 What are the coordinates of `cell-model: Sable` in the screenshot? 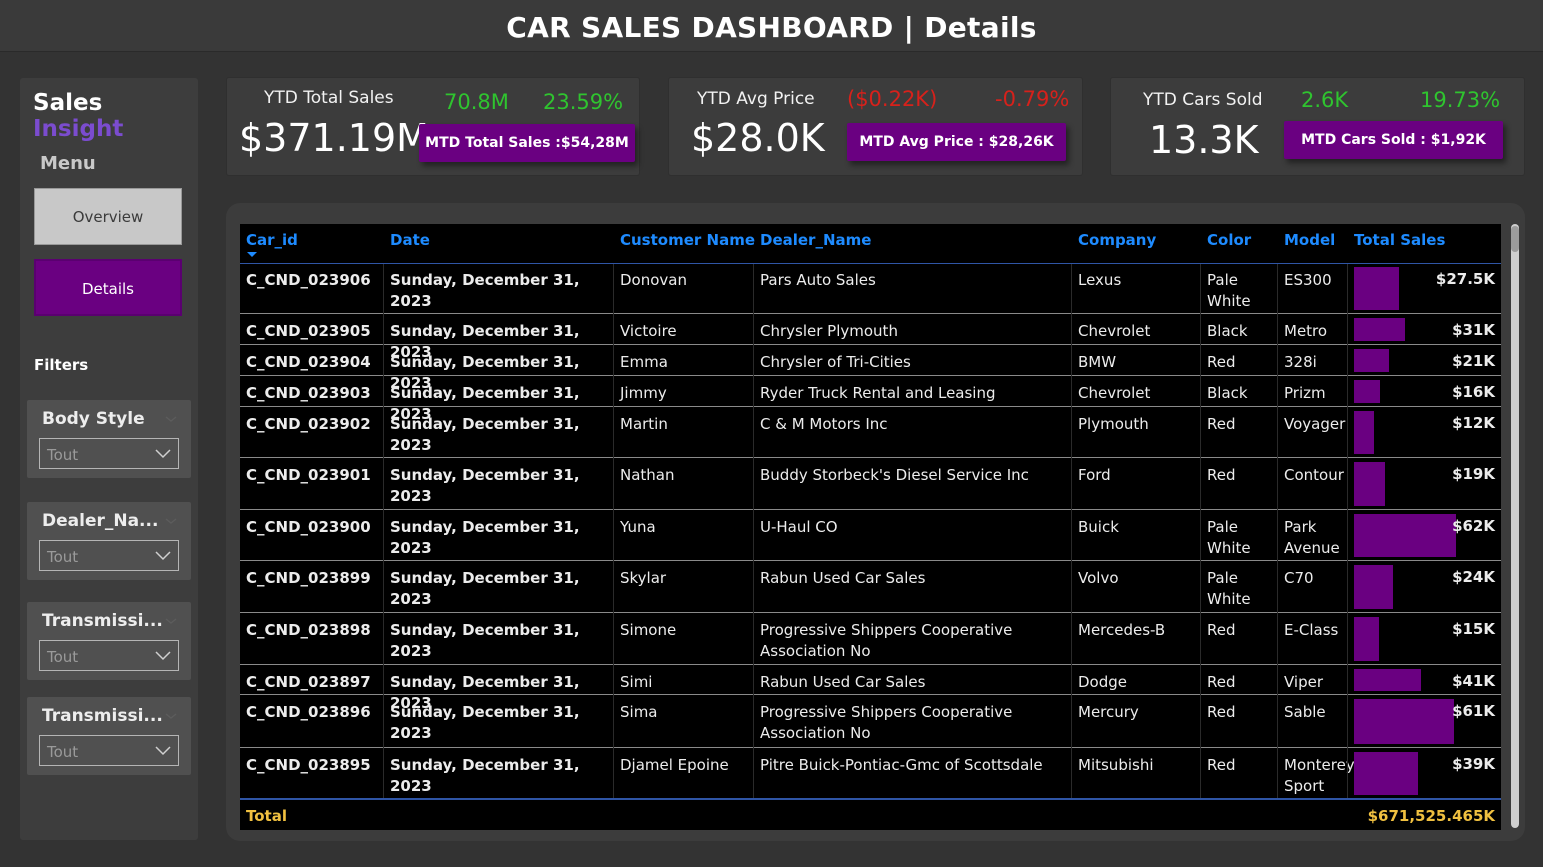 It's located at (1305, 712).